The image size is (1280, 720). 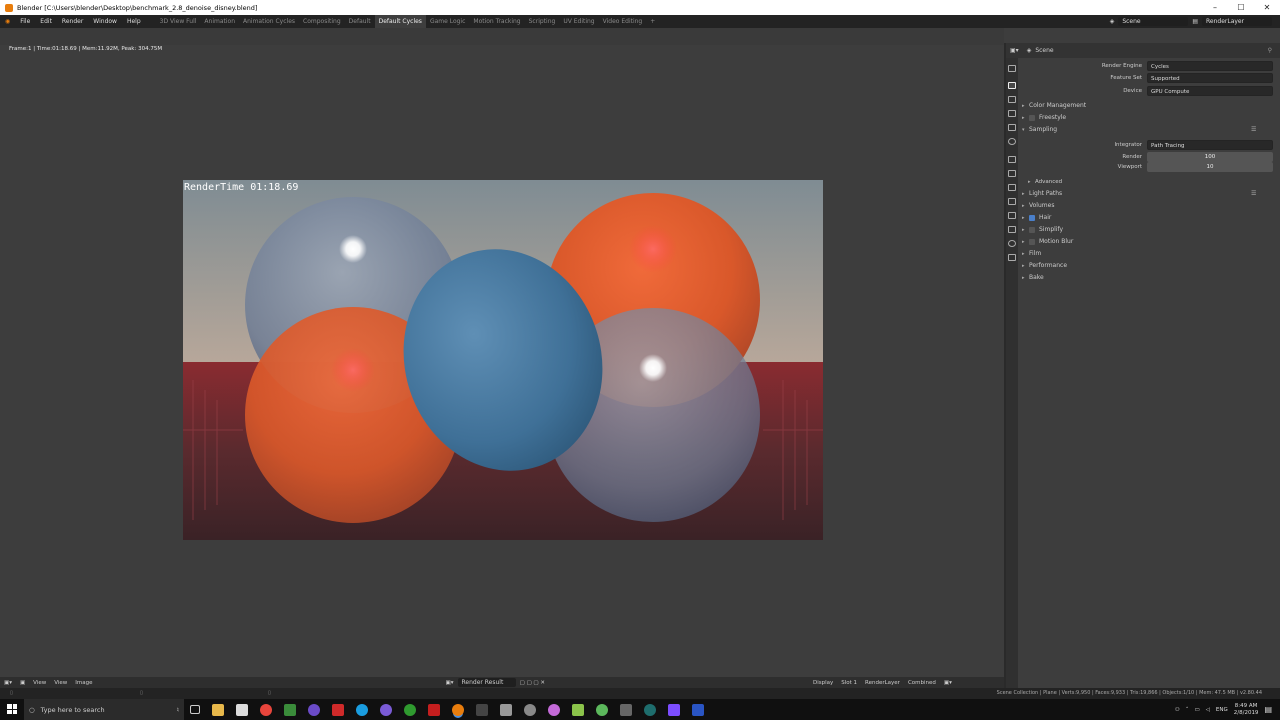 What do you see at coordinates (60, 683) in the screenshot?
I see `view-menu: View` at bounding box center [60, 683].